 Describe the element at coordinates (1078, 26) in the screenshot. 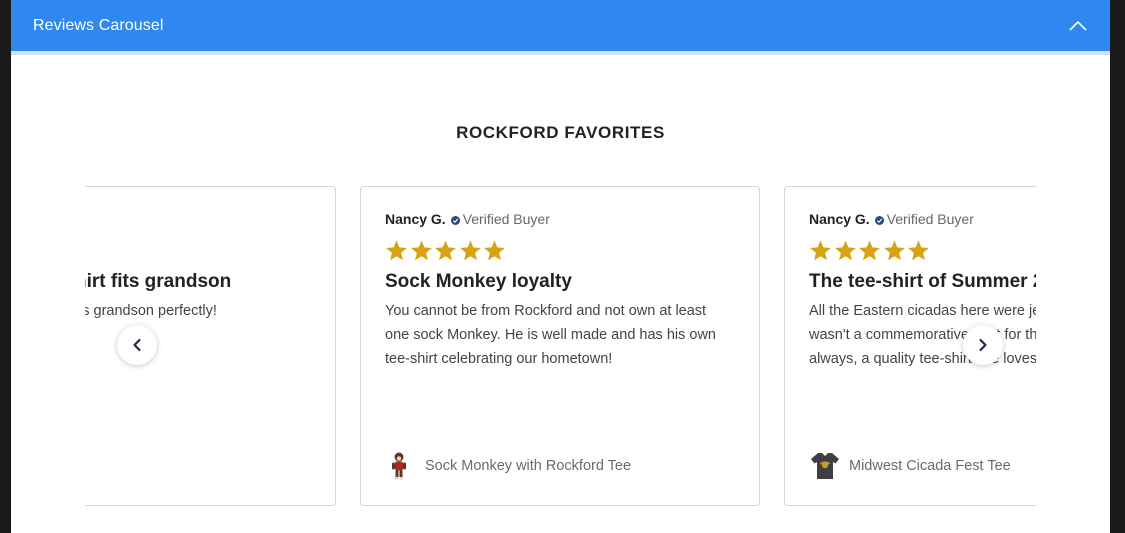

I see `chevron-up-icon` at that location.